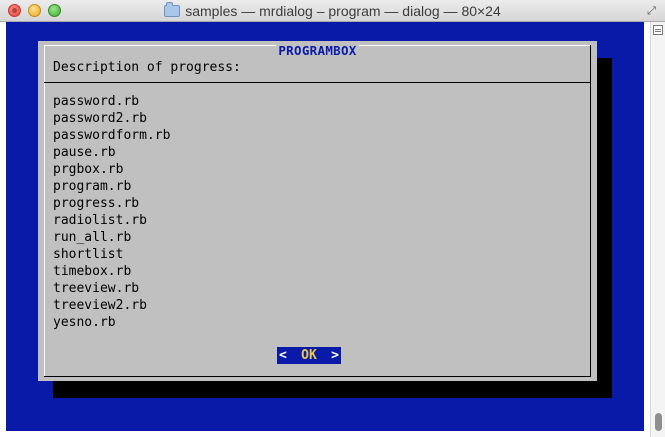 This screenshot has width=665, height=437. Describe the element at coordinates (658, 422) in the screenshot. I see `scrollbar-thumb` at that location.